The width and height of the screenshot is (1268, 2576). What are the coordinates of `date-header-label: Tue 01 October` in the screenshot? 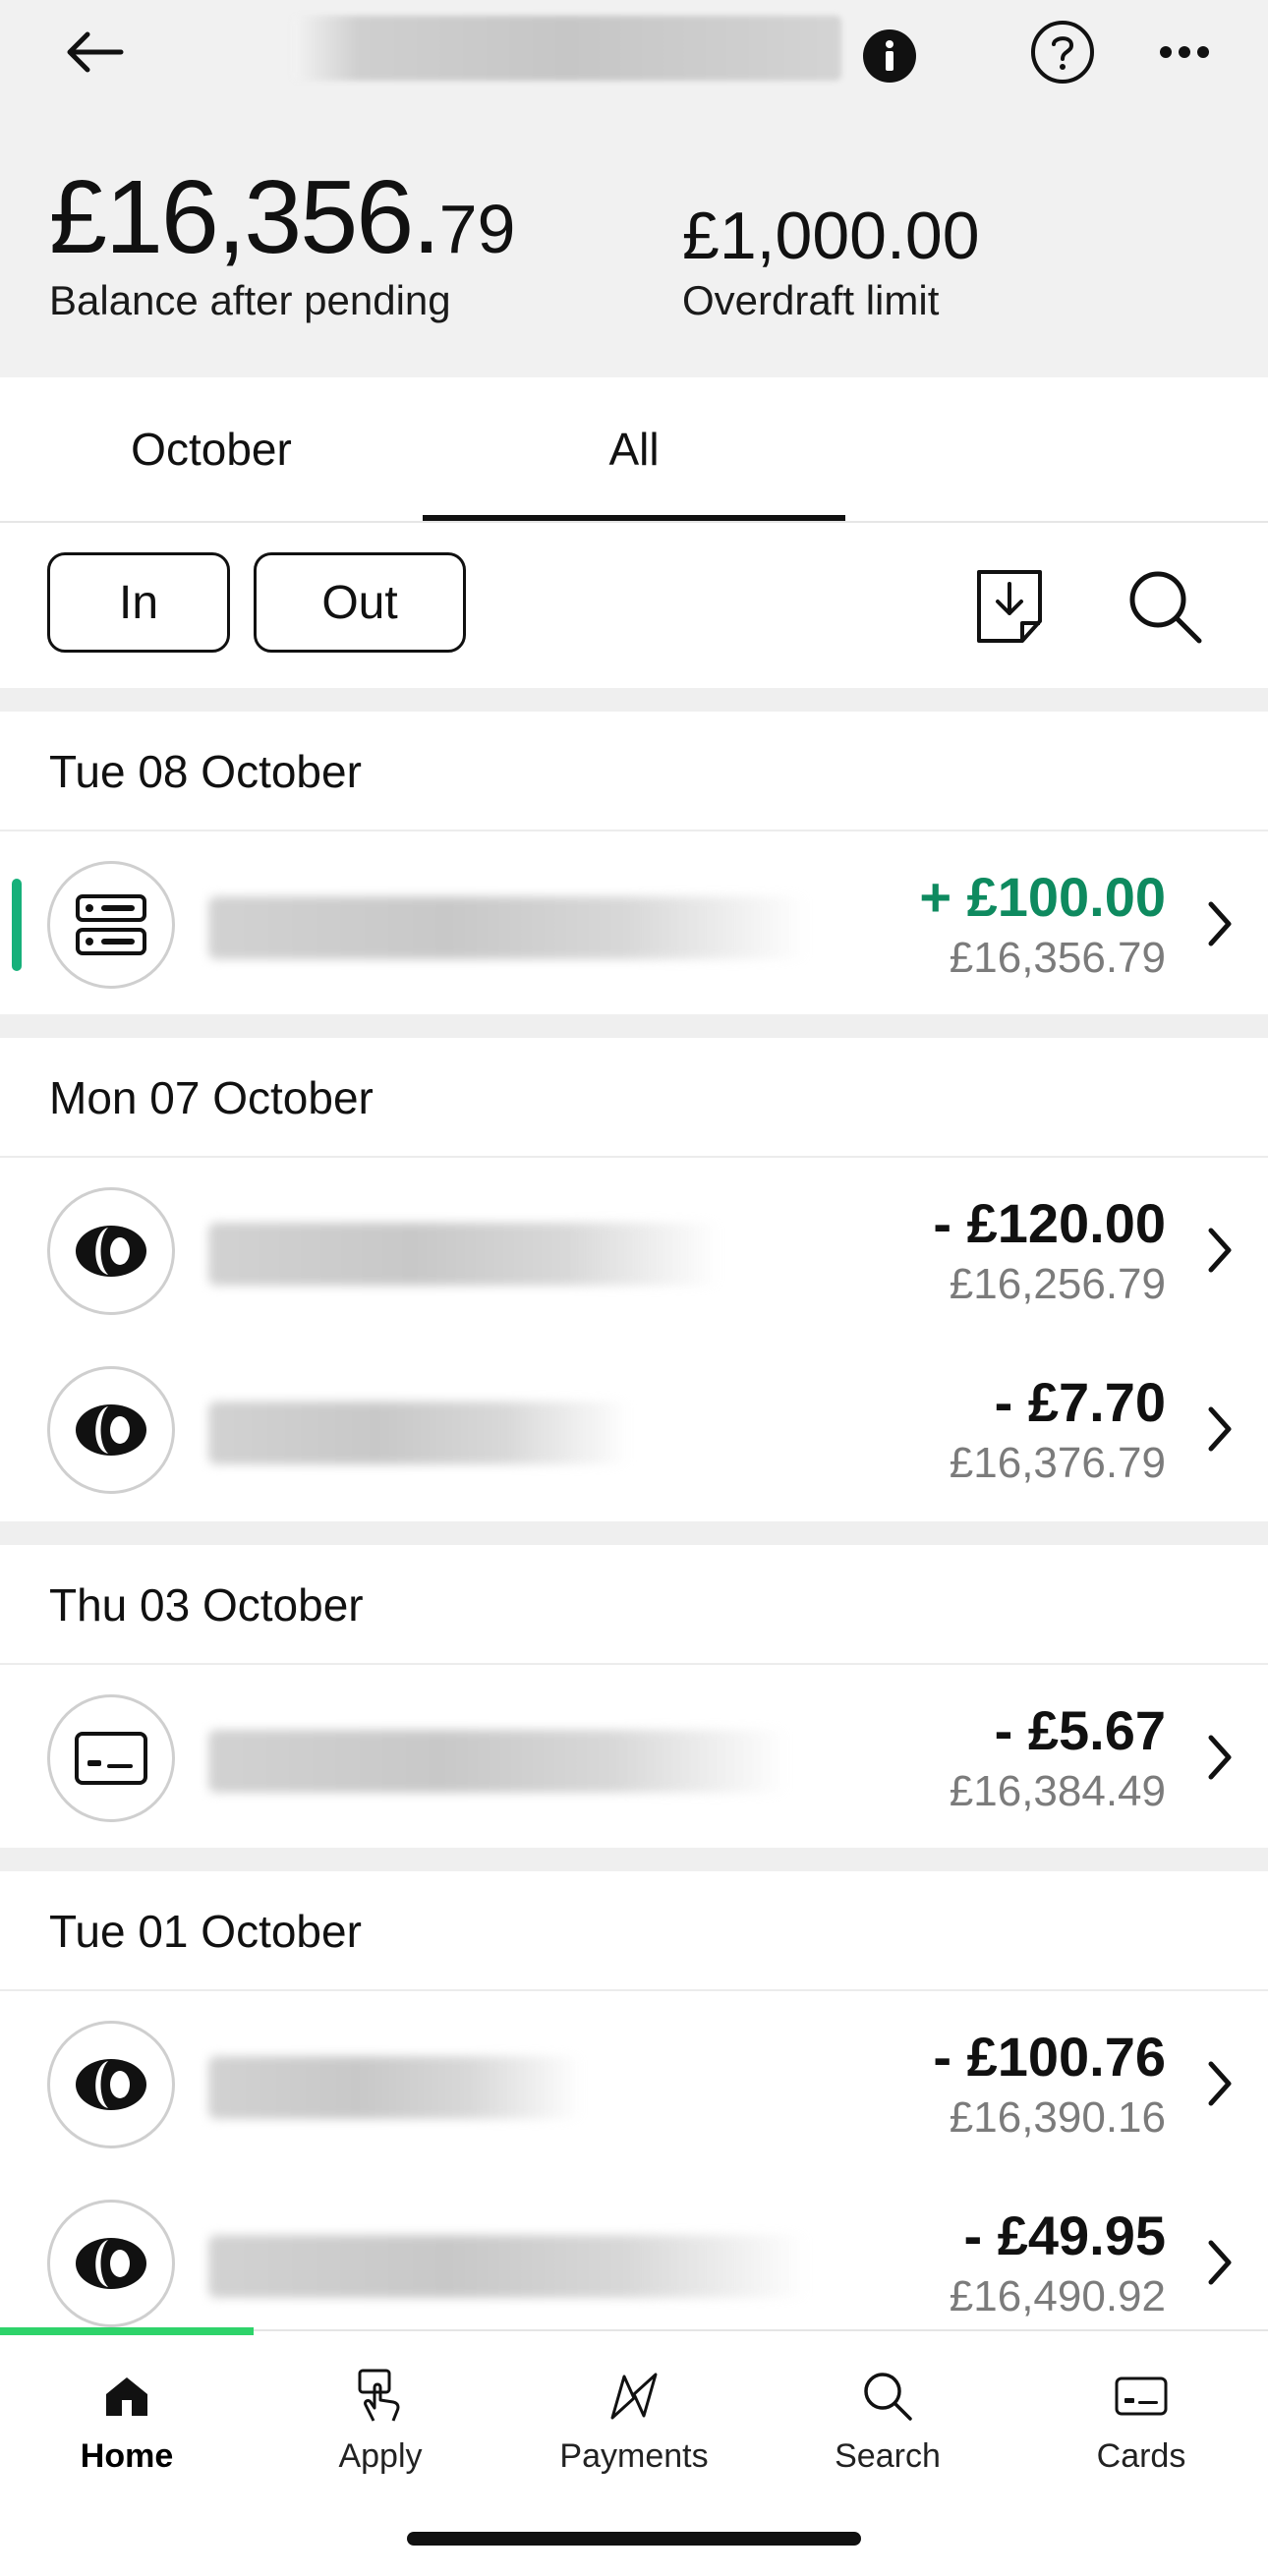 It's located at (205, 1932).